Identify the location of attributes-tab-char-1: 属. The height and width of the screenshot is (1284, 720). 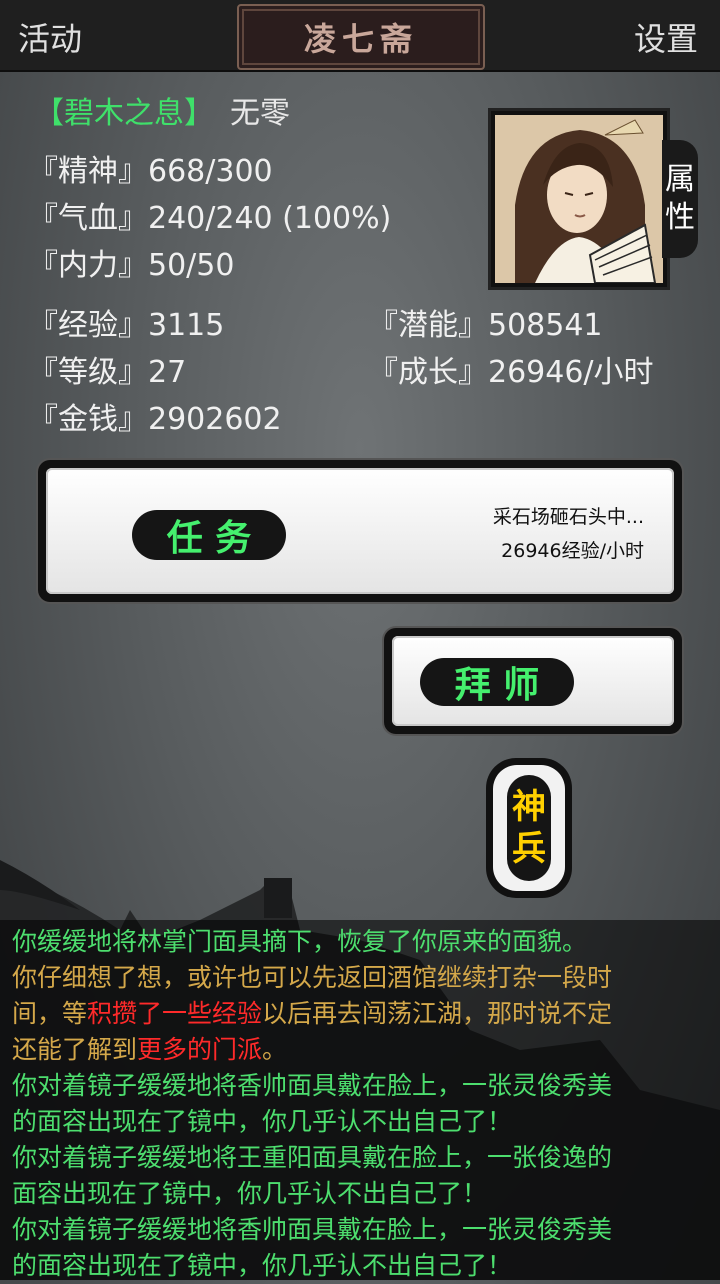
(680, 179).